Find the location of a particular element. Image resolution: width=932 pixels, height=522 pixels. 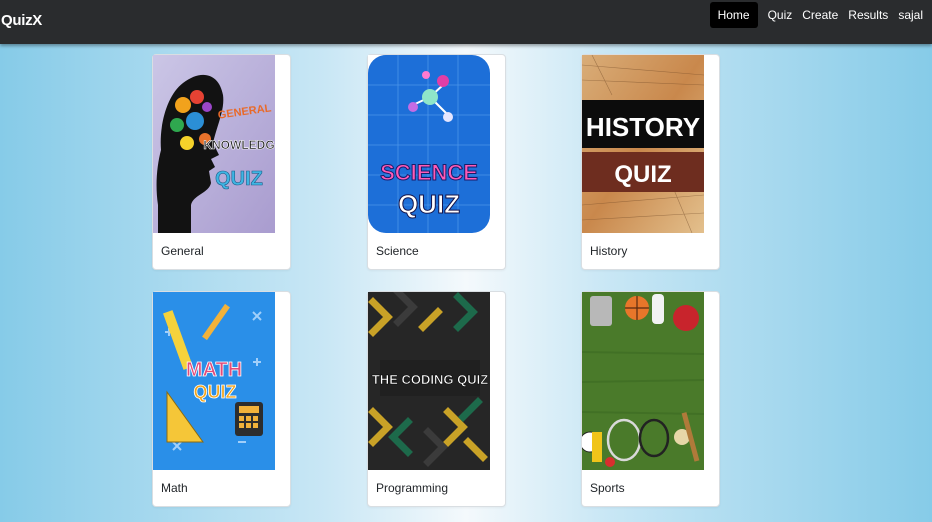

nav-user-link: sajal is located at coordinates (910, 15).